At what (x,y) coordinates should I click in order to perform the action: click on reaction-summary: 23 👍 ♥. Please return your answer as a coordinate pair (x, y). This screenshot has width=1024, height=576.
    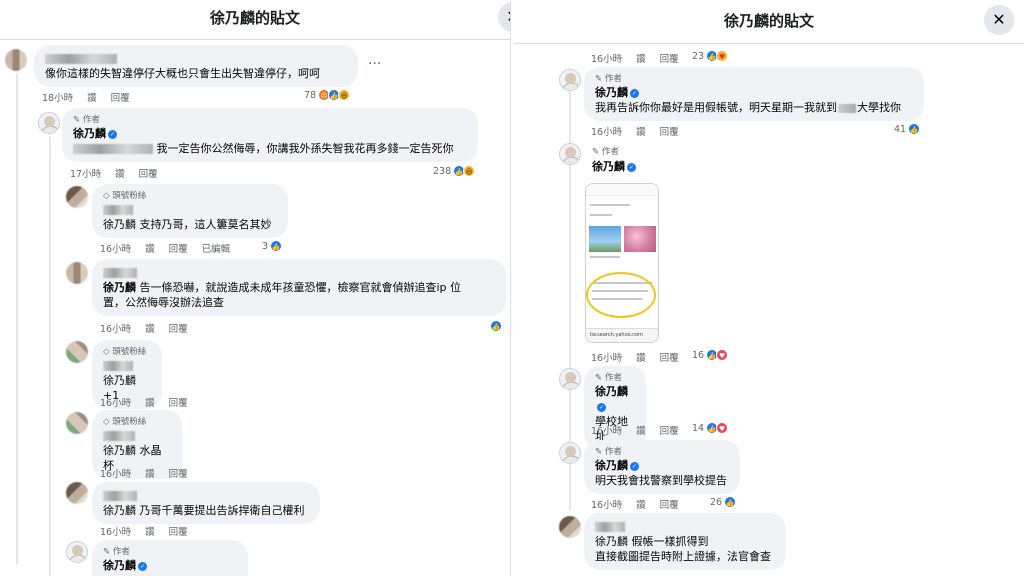
    Looking at the image, I should click on (710, 56).